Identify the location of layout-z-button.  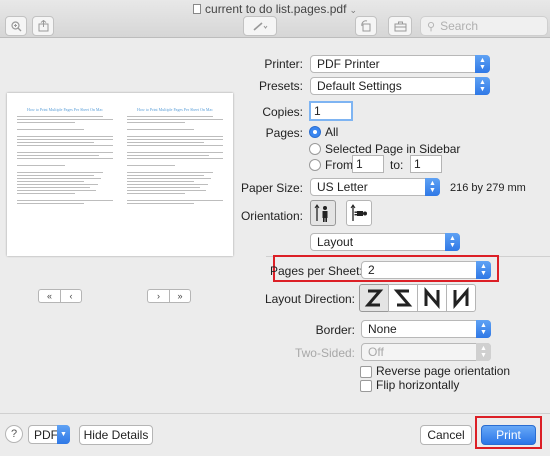
(374, 298).